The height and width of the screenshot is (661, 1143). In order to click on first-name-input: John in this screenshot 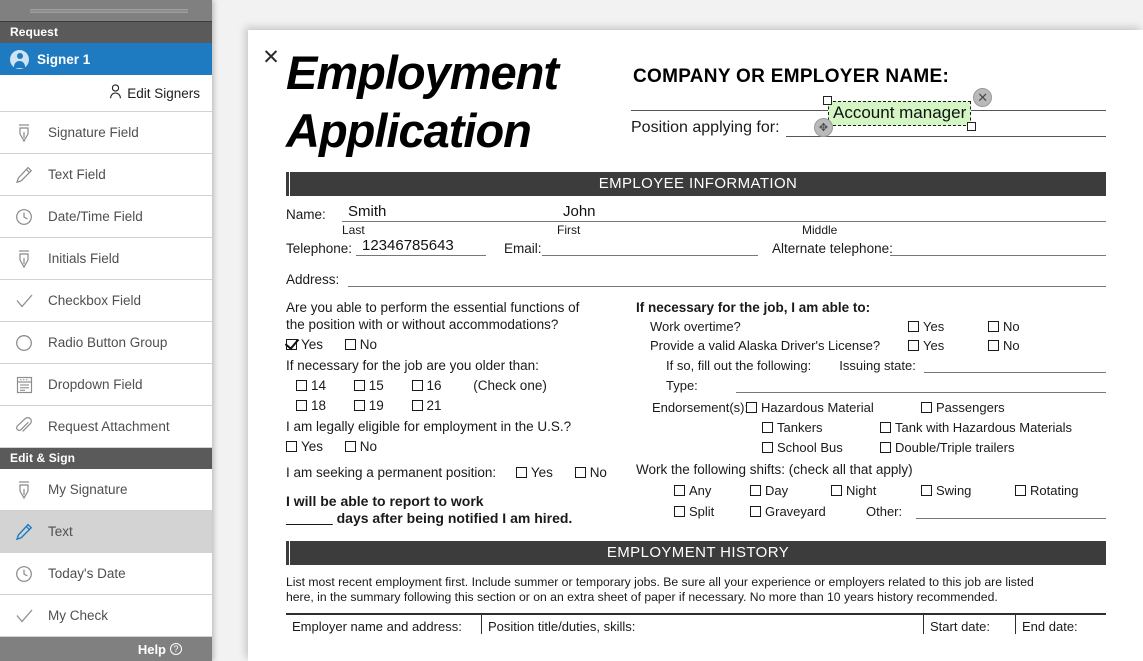, I will do `click(679, 212)`.